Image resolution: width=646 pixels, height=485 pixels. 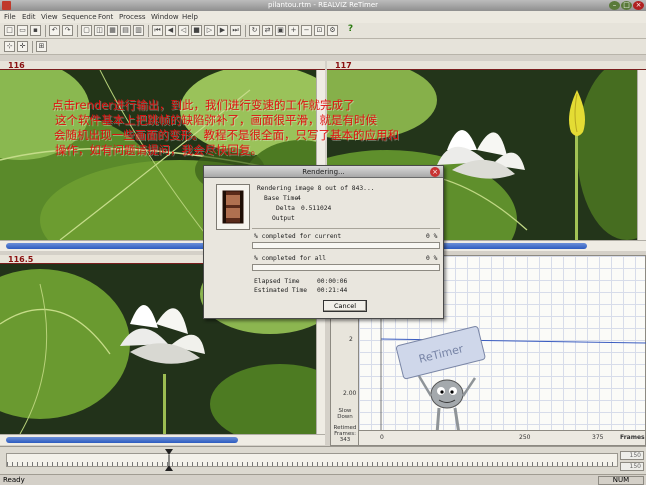 What do you see at coordinates (99, 30) in the screenshot?
I see `view-split-icon: ◫` at bounding box center [99, 30].